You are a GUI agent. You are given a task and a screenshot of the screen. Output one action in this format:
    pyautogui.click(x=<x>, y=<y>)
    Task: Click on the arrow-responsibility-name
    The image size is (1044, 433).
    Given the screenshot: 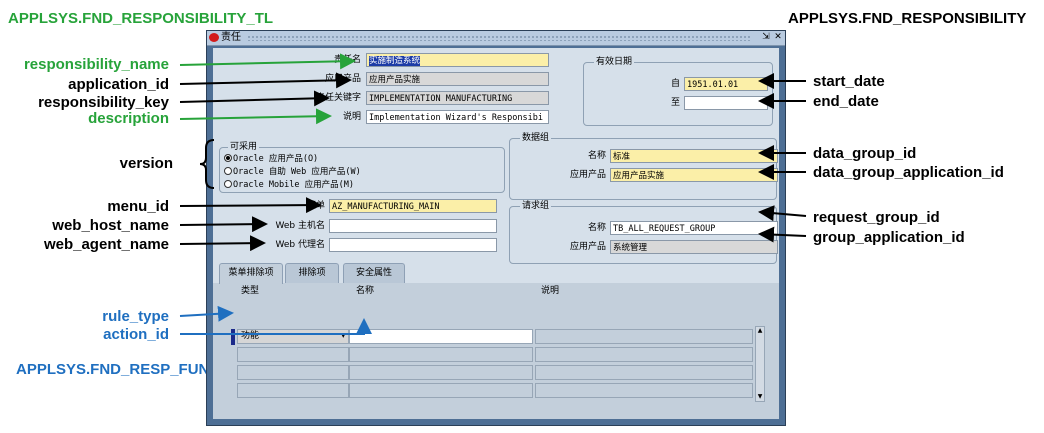 What is the action you would take?
    pyautogui.click(x=267, y=61)
    